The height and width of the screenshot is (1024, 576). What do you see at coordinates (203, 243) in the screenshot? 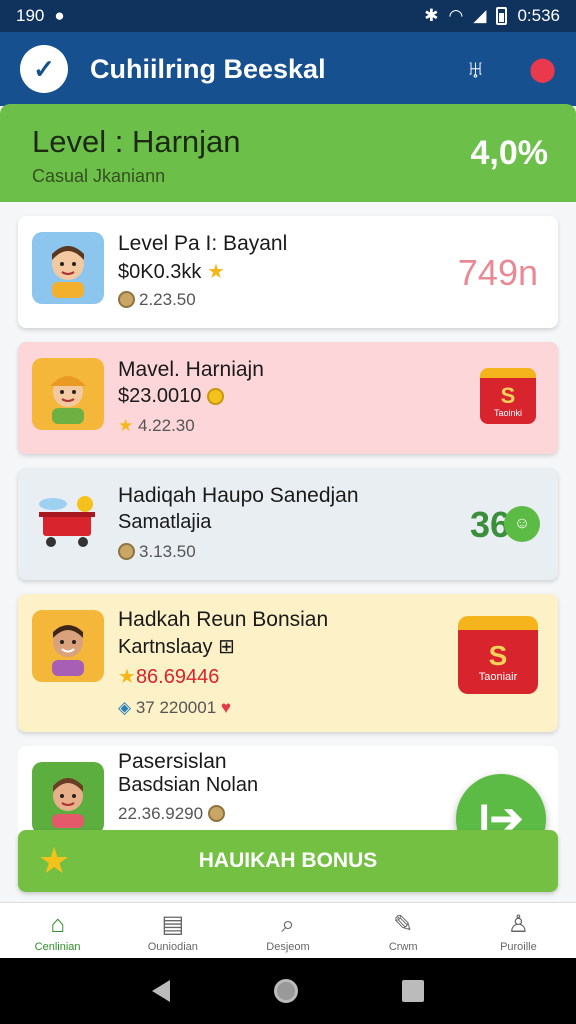
I see `card-title: Level Pa I: Bayanl` at bounding box center [203, 243].